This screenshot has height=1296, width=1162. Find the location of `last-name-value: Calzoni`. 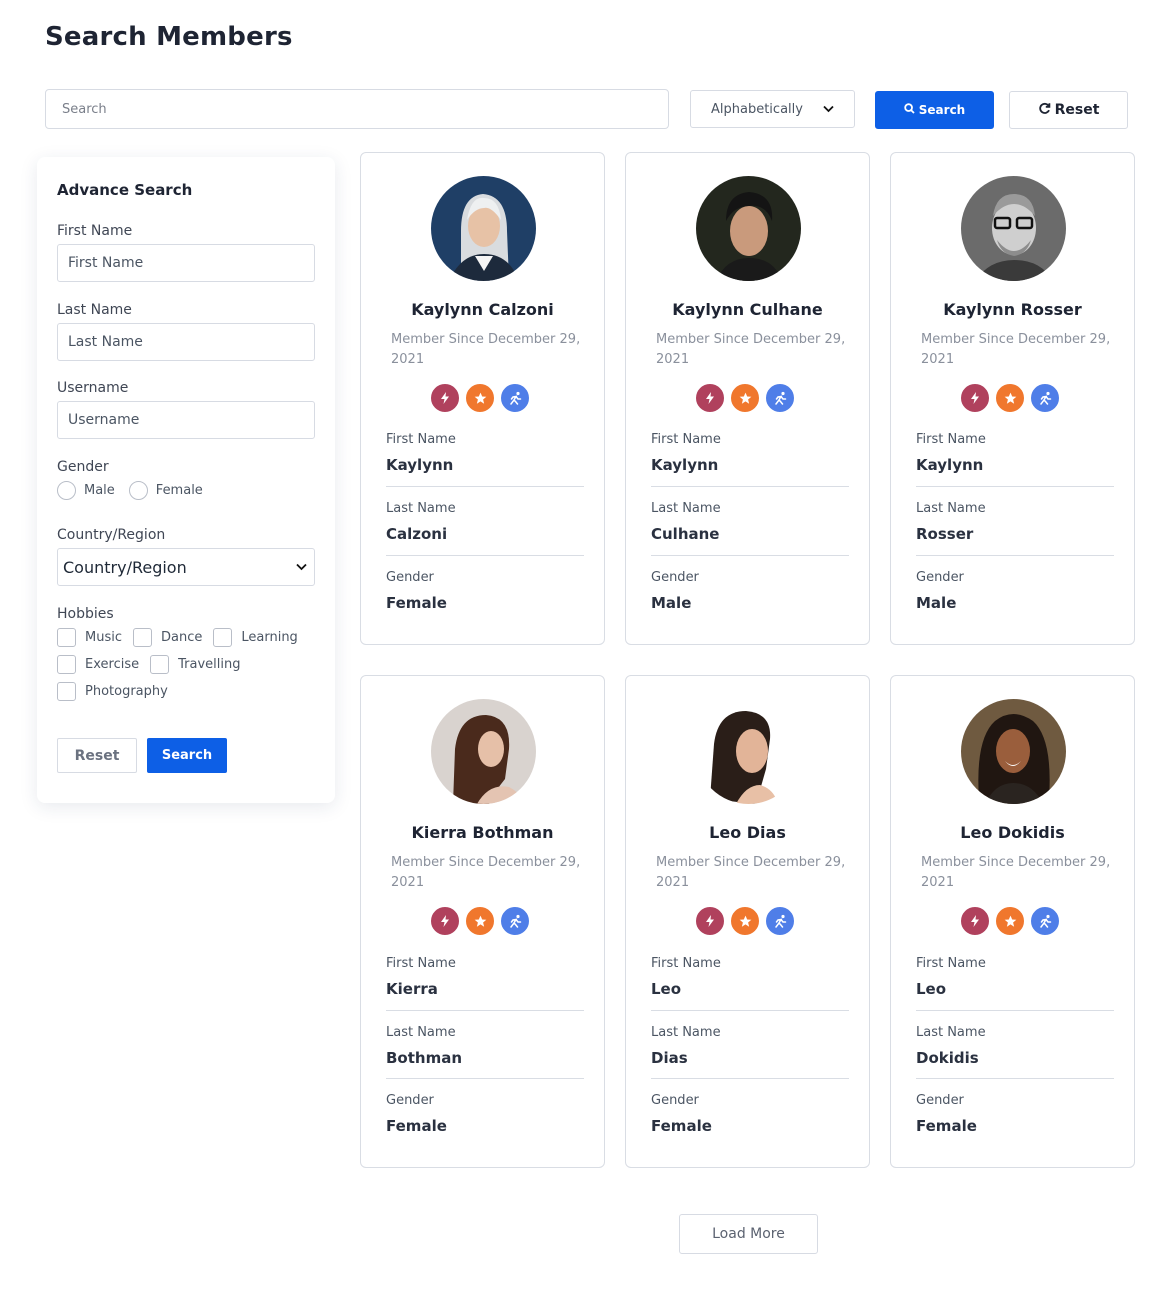

last-name-value: Calzoni is located at coordinates (417, 534).